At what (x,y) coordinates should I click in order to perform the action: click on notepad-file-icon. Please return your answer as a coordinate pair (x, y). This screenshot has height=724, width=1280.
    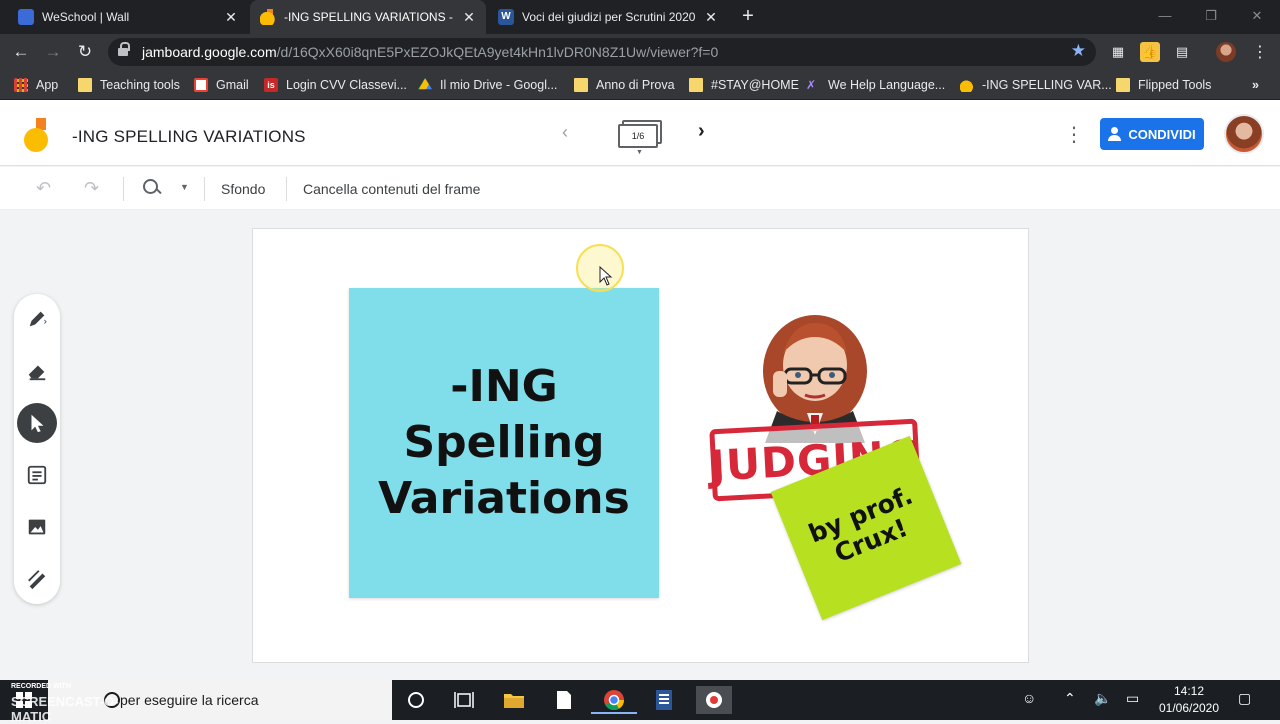
    Looking at the image, I should click on (564, 700).